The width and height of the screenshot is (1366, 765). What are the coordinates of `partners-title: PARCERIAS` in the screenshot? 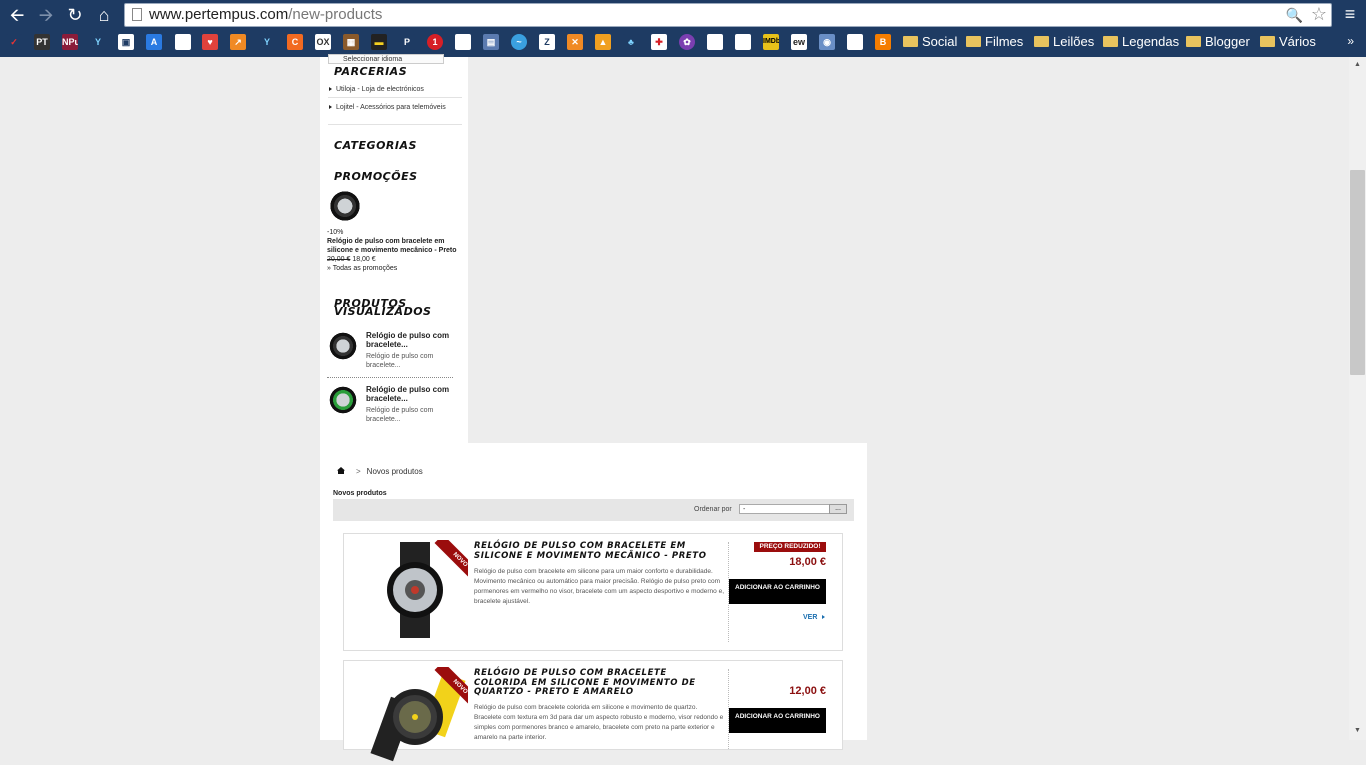 It's located at (371, 71).